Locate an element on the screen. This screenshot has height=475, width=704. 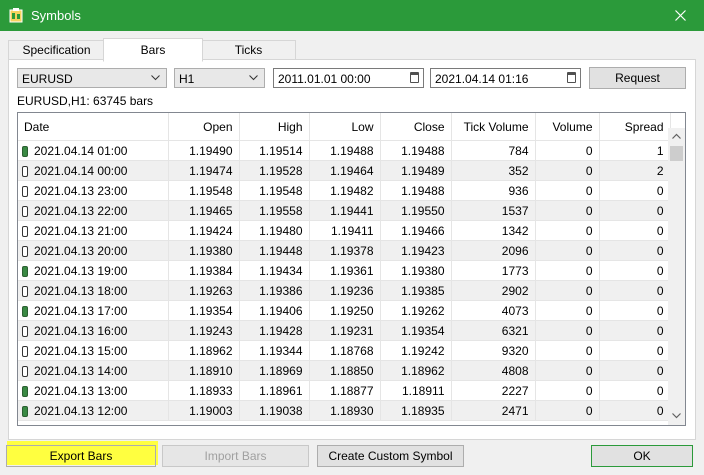
column-header: High is located at coordinates (274, 127).